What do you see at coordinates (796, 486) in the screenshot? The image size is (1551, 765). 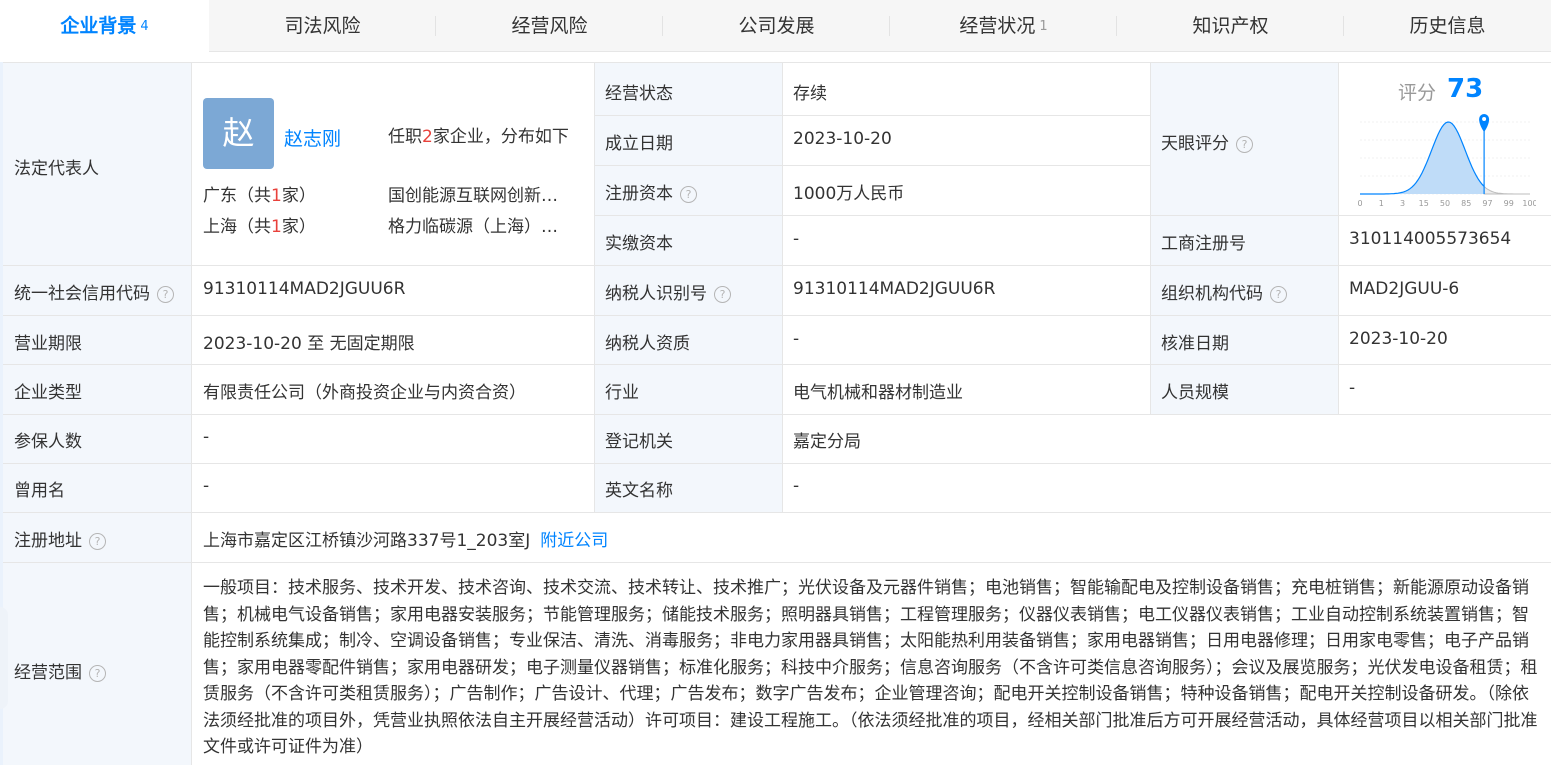 I see `english-name-value: -` at bounding box center [796, 486].